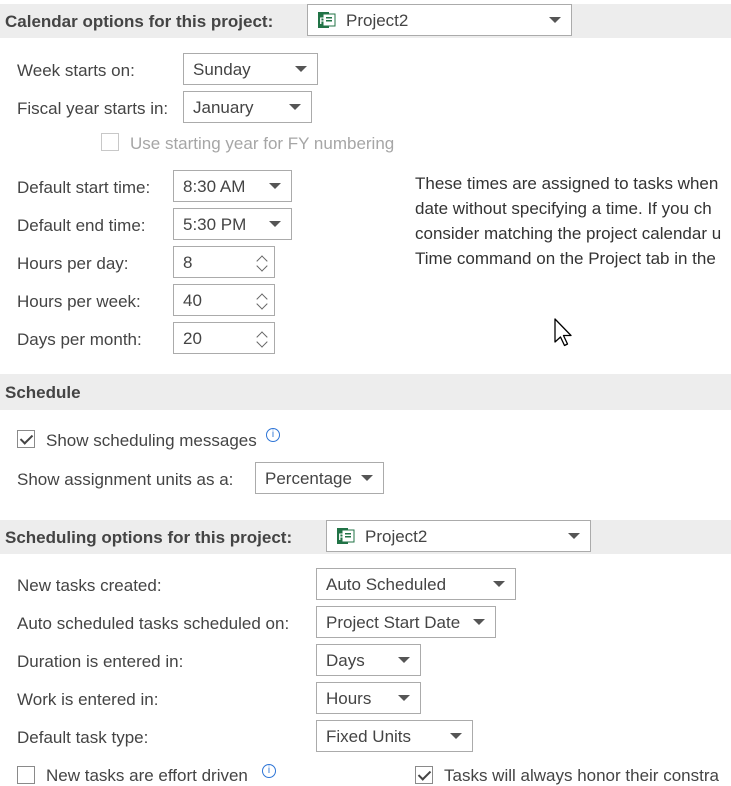 The image size is (731, 786). Describe the element at coordinates (581, 775) in the screenshot. I see `honor-constraints-label: Tasks will always honor their constra` at that location.